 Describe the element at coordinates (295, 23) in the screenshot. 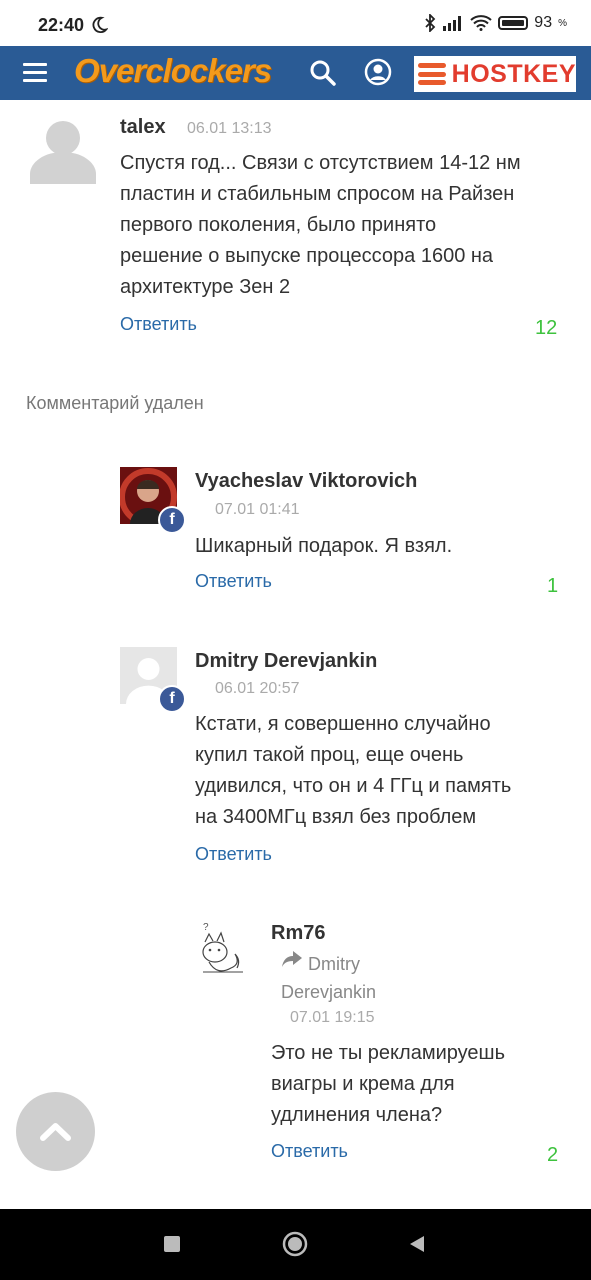

I see `status-bar: 22:40 93%` at that location.